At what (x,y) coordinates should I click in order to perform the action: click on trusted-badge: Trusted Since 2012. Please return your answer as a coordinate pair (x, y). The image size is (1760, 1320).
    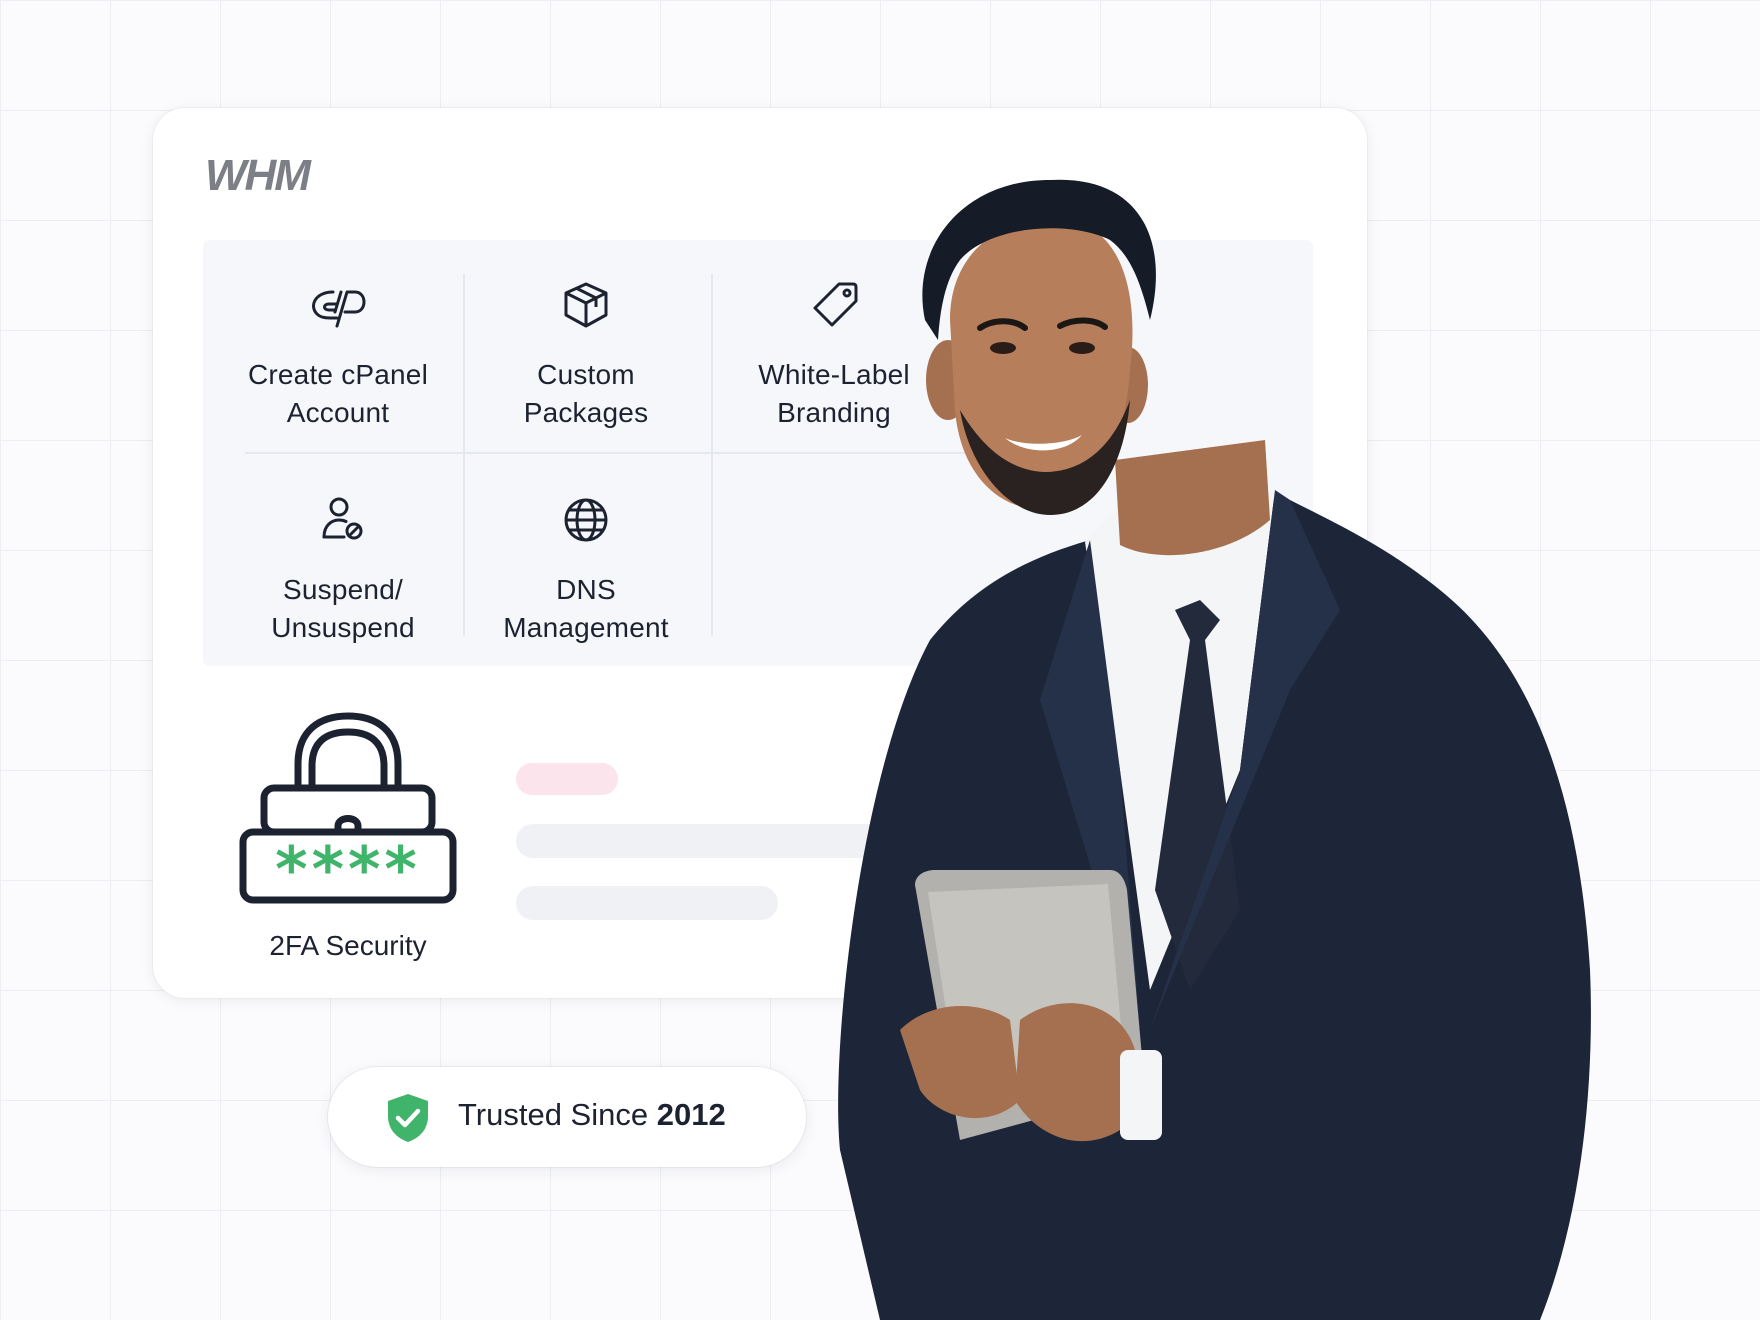
    Looking at the image, I should click on (567, 1117).